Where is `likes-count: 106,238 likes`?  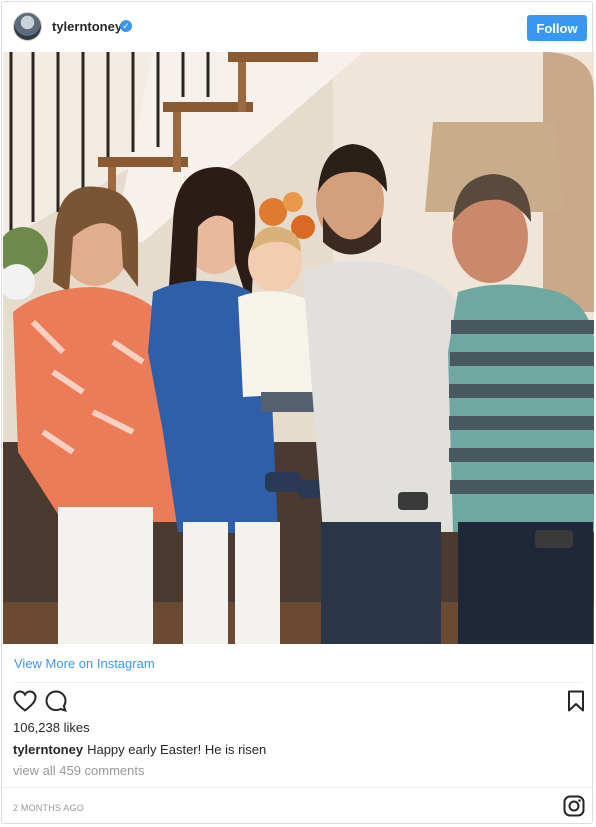 likes-count: 106,238 likes is located at coordinates (51, 727).